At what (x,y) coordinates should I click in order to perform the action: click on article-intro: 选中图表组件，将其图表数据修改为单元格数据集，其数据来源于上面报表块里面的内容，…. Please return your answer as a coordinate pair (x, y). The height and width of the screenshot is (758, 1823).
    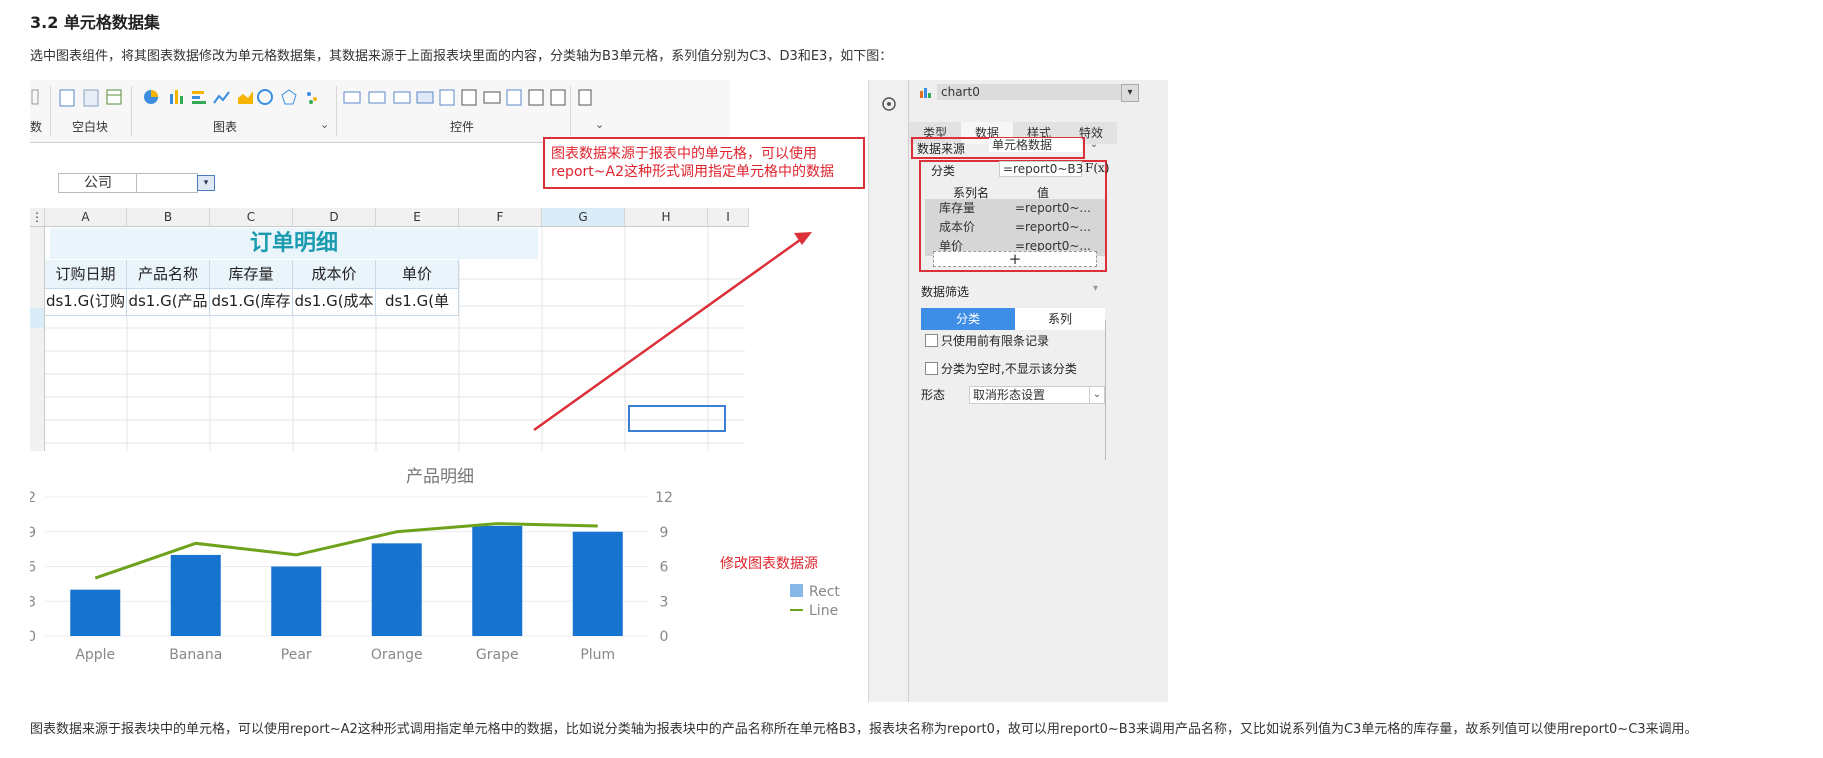
    Looking at the image, I should click on (461, 56).